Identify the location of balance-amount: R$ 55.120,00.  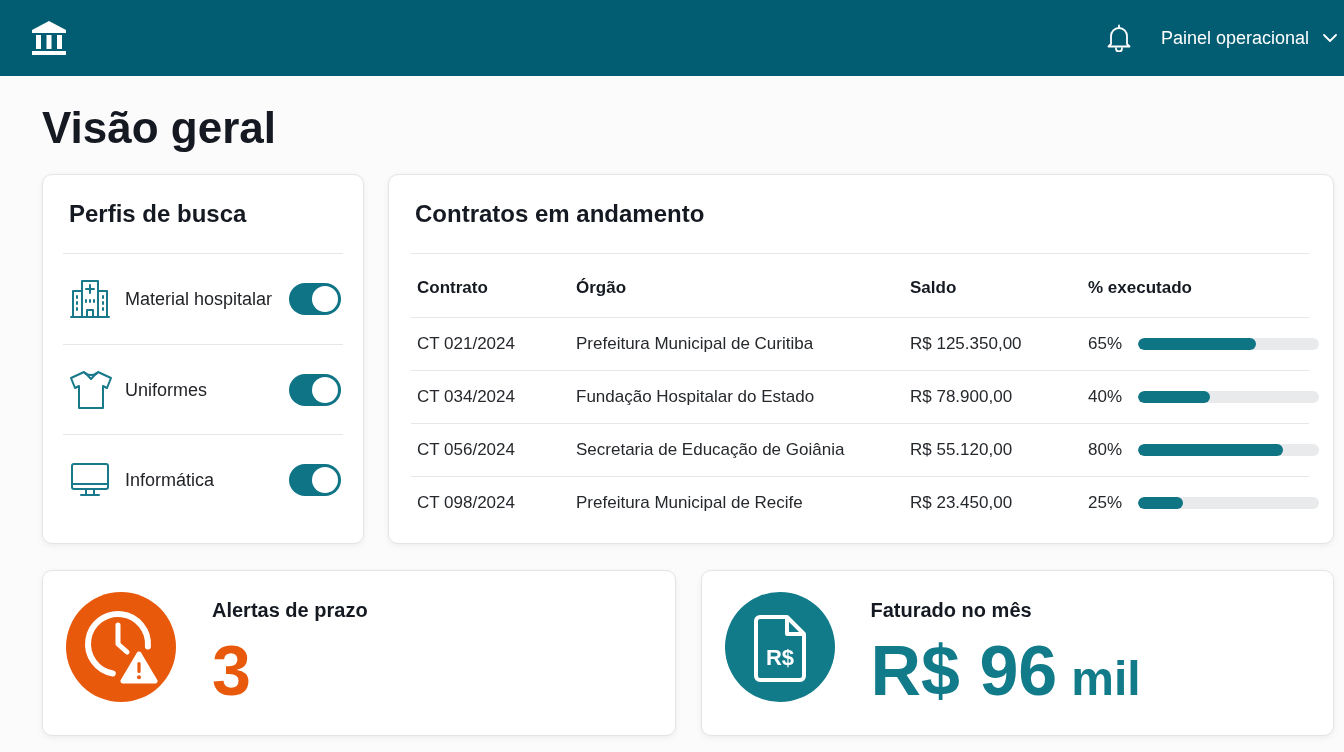
(961, 449).